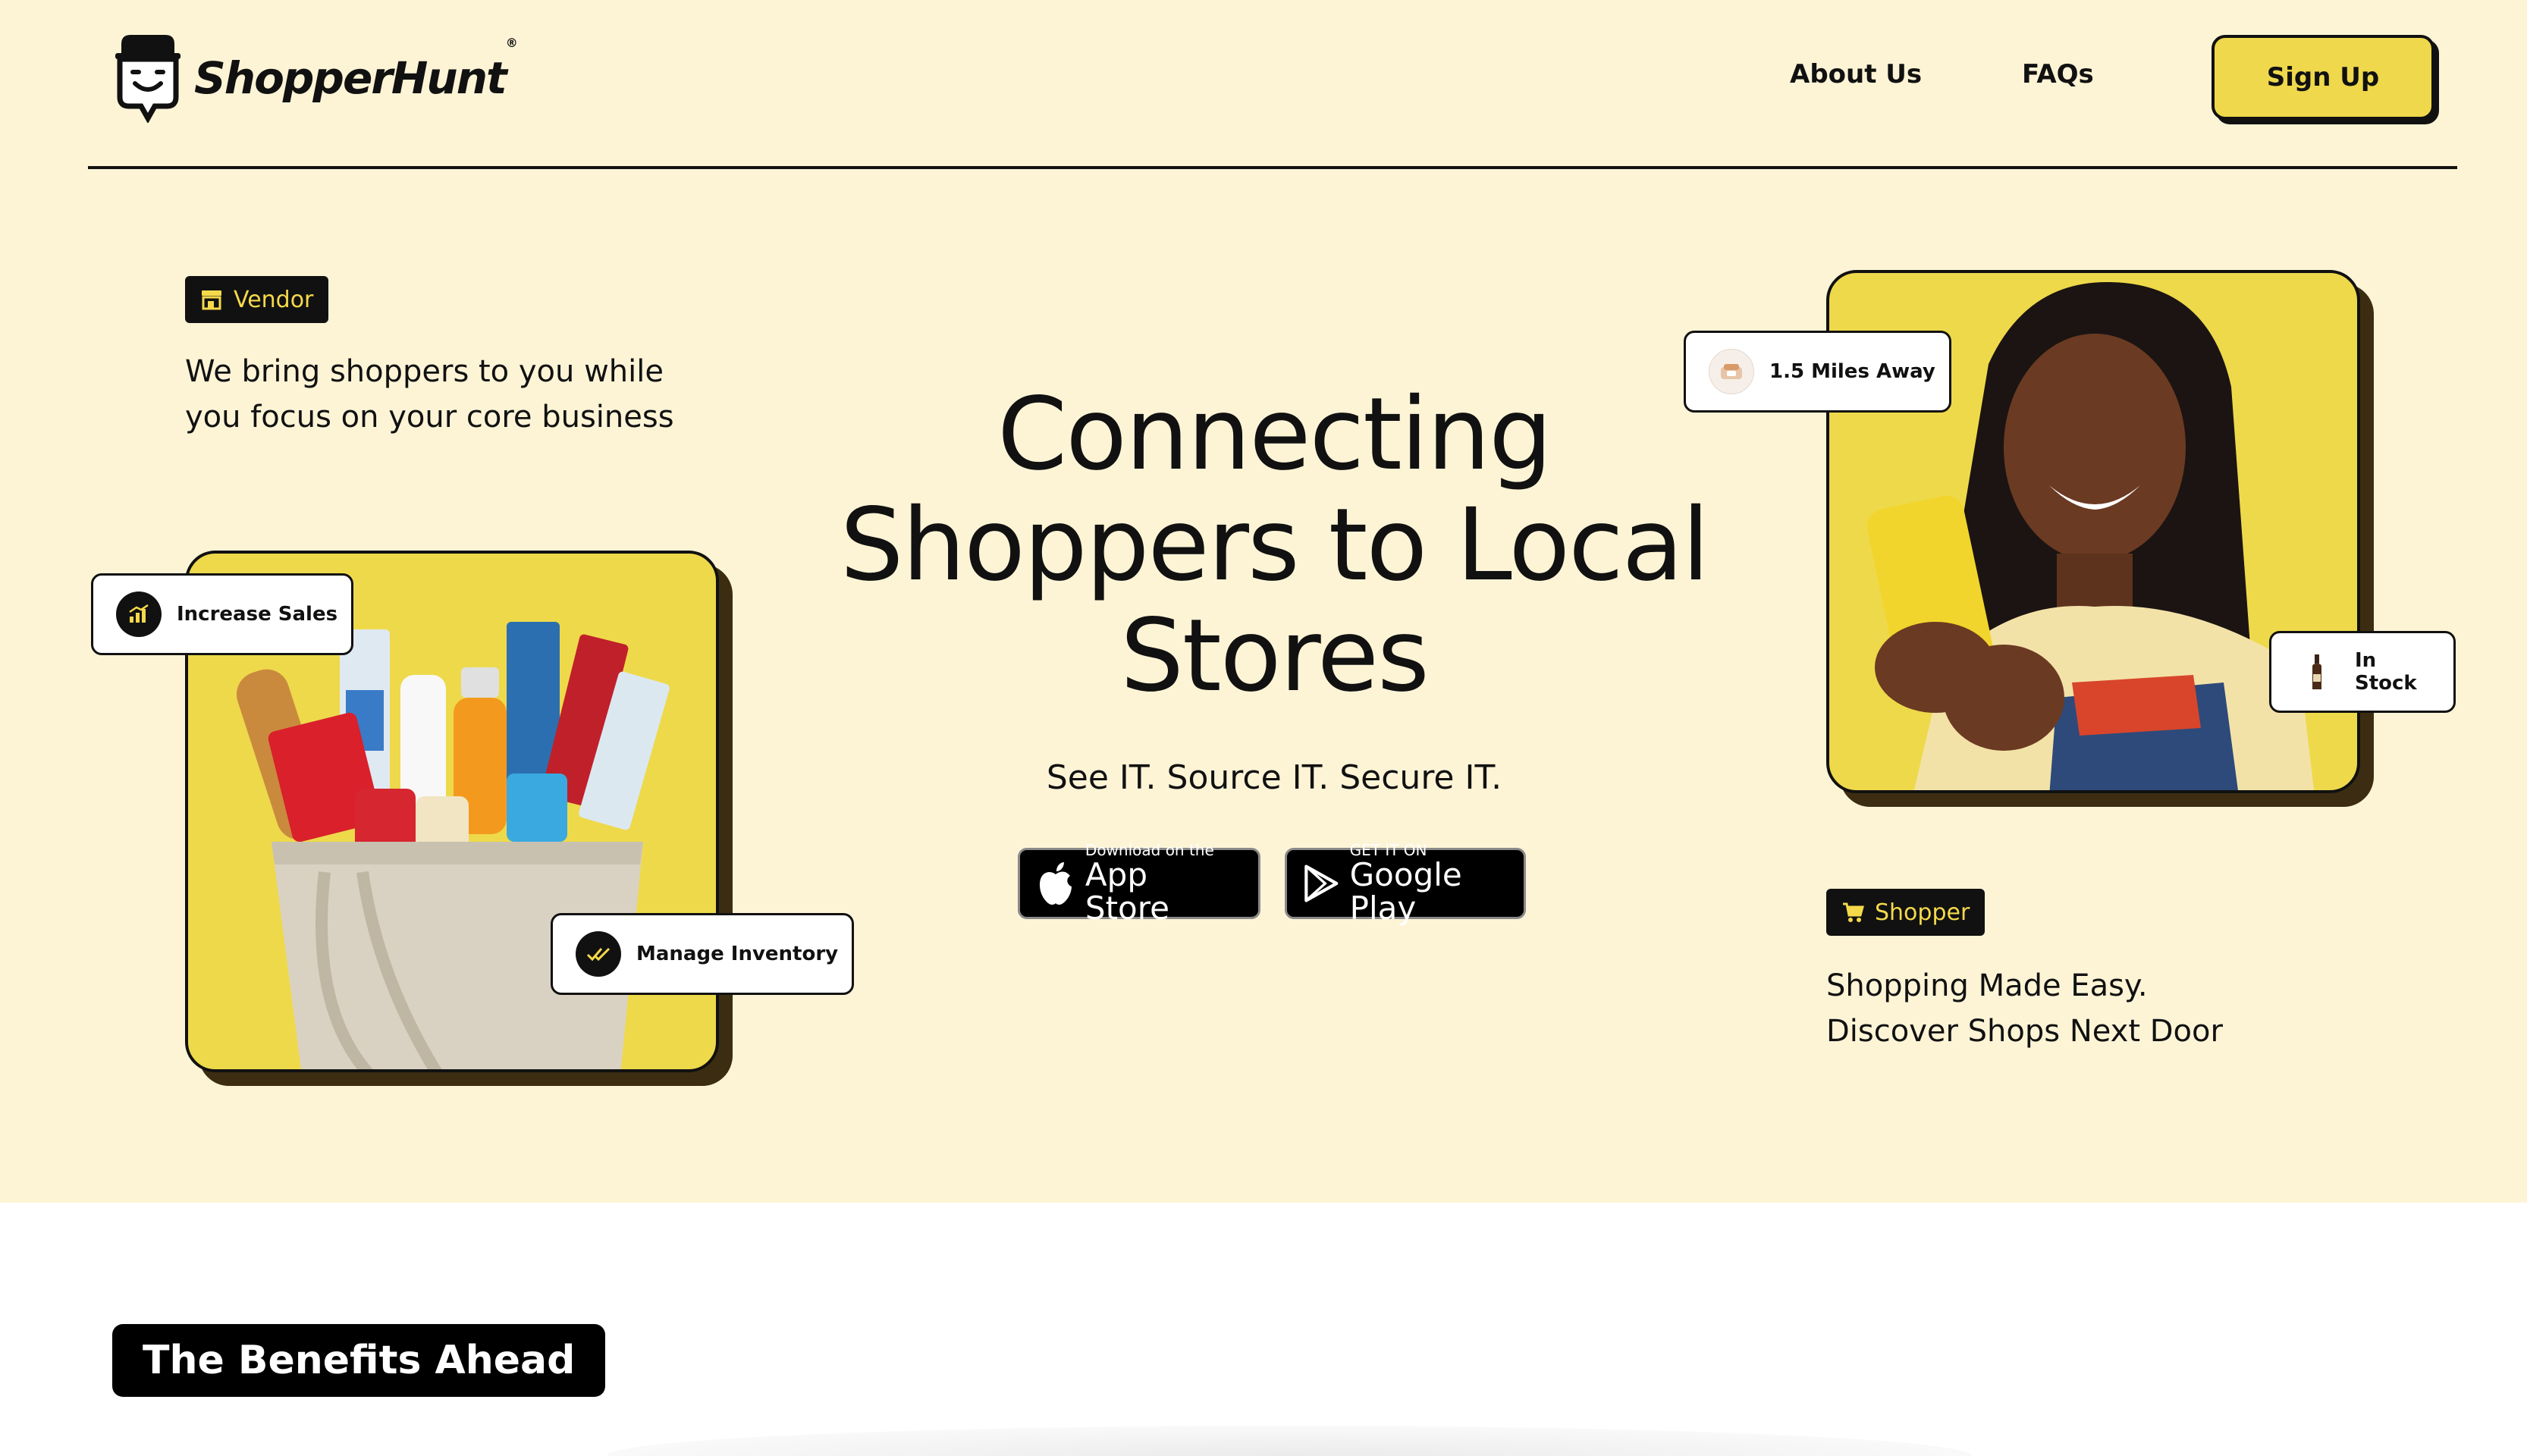  What do you see at coordinates (2317, 672) in the screenshot?
I see `bottle-icon` at bounding box center [2317, 672].